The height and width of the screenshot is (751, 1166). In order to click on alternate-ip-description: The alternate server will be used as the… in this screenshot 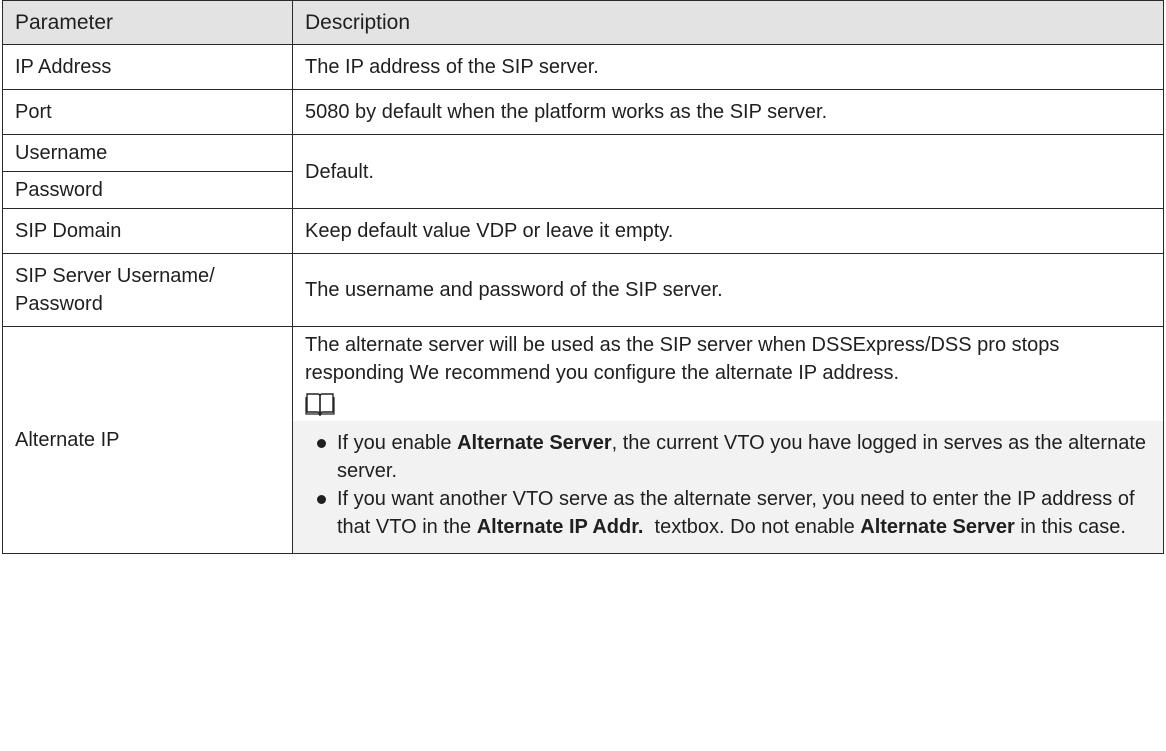, I will do `click(682, 359)`.